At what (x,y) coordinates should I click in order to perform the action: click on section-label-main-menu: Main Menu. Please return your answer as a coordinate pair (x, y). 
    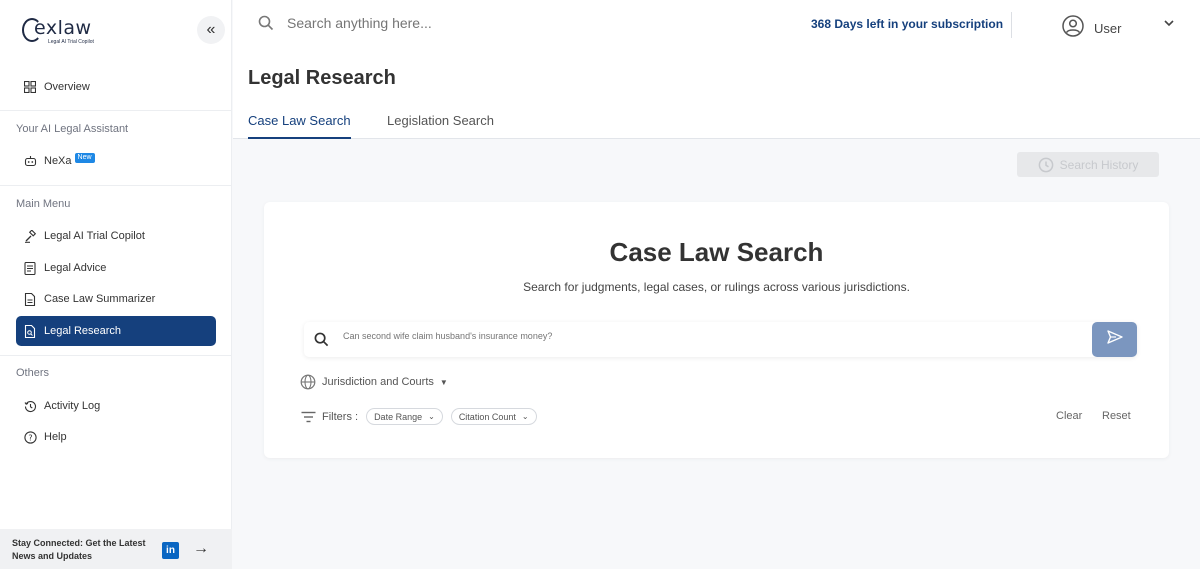
    Looking at the image, I should click on (43, 204).